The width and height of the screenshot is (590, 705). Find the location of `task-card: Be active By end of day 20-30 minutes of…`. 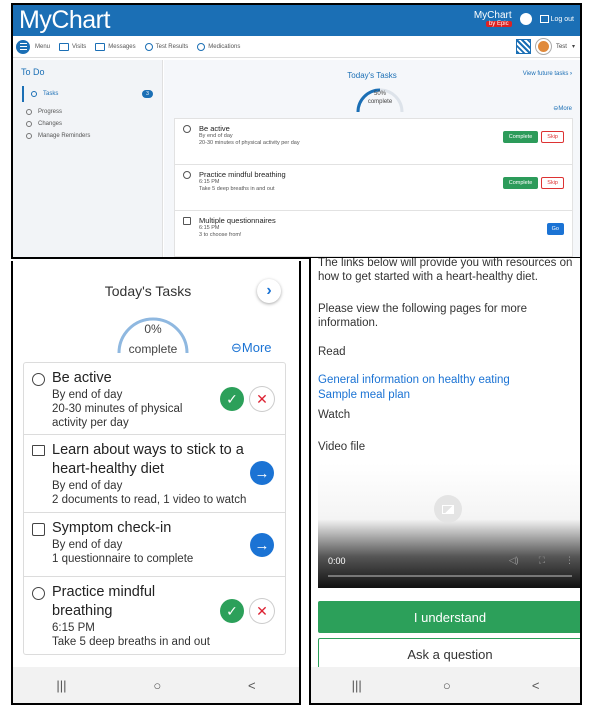

task-card: Be active By end of day 20-30 minutes of… is located at coordinates (373, 142).